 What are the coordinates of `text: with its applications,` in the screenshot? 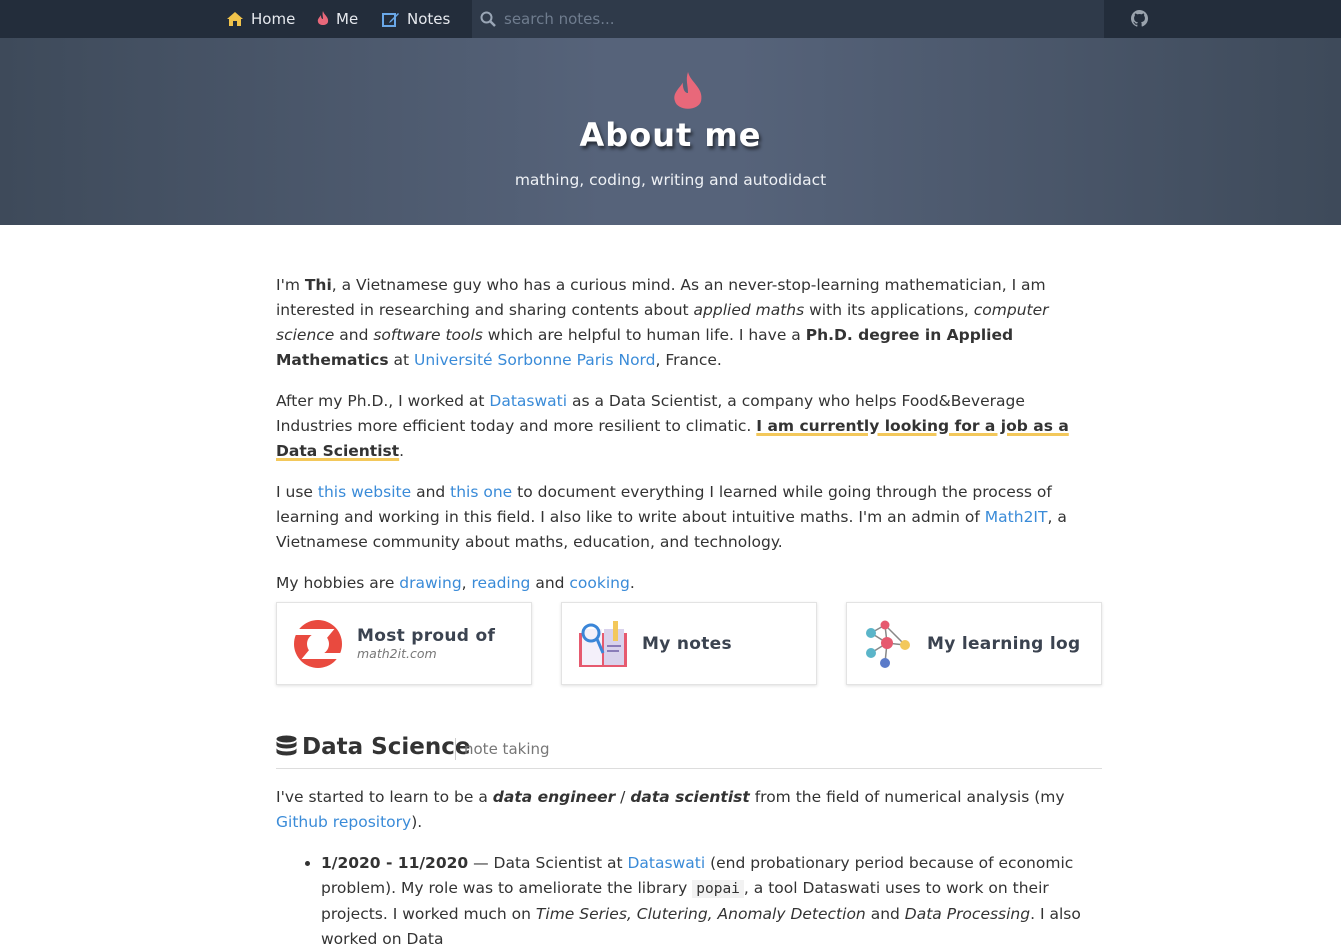 It's located at (889, 310).